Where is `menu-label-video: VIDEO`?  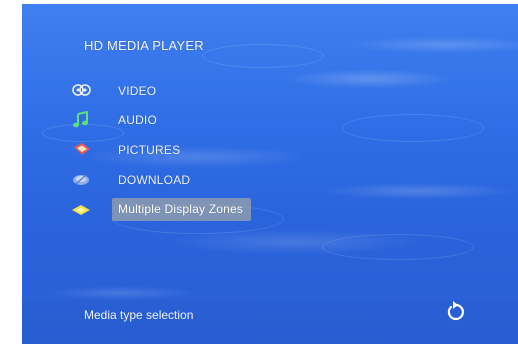 menu-label-video: VIDEO is located at coordinates (137, 91).